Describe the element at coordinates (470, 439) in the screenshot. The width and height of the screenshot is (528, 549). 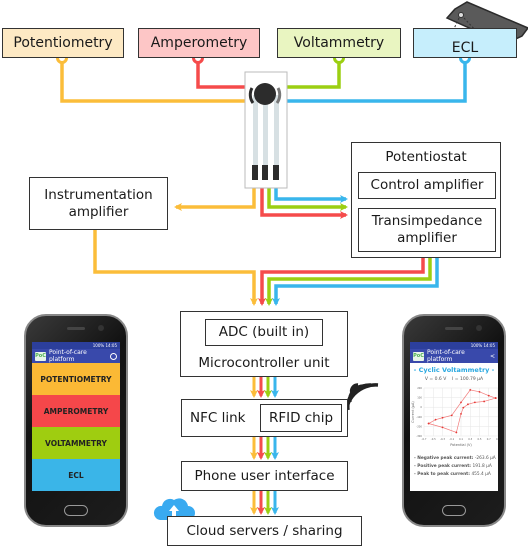
I see `x-tick-label: 0.3` at that location.